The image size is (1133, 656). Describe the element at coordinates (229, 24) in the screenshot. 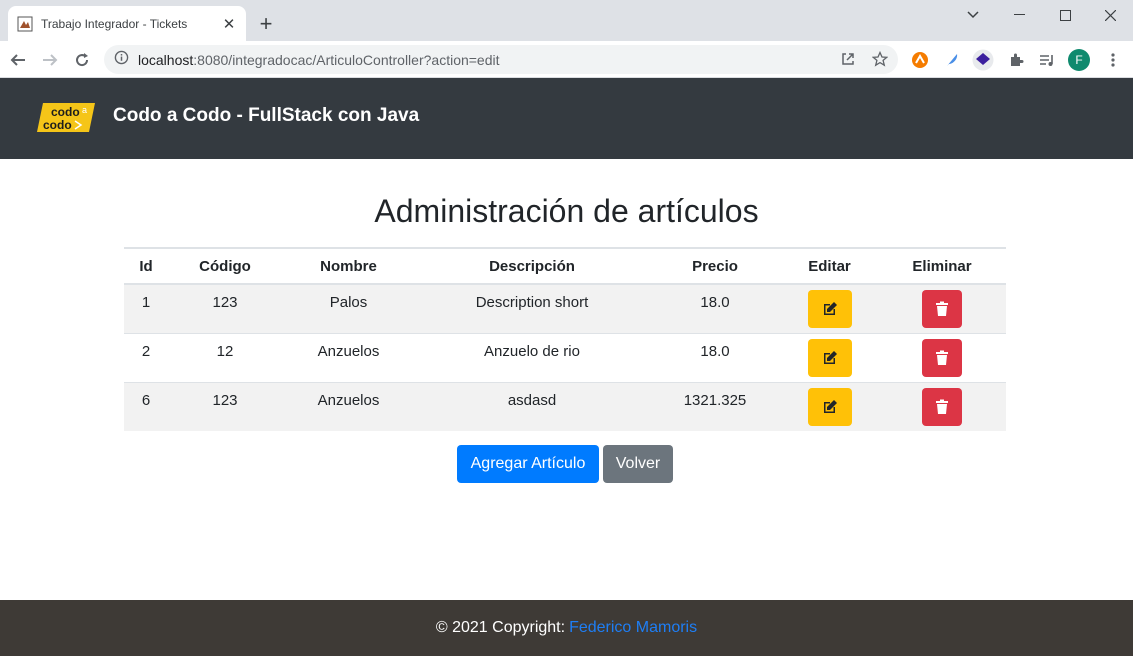

I see `tab-close-icon: ✕` at that location.